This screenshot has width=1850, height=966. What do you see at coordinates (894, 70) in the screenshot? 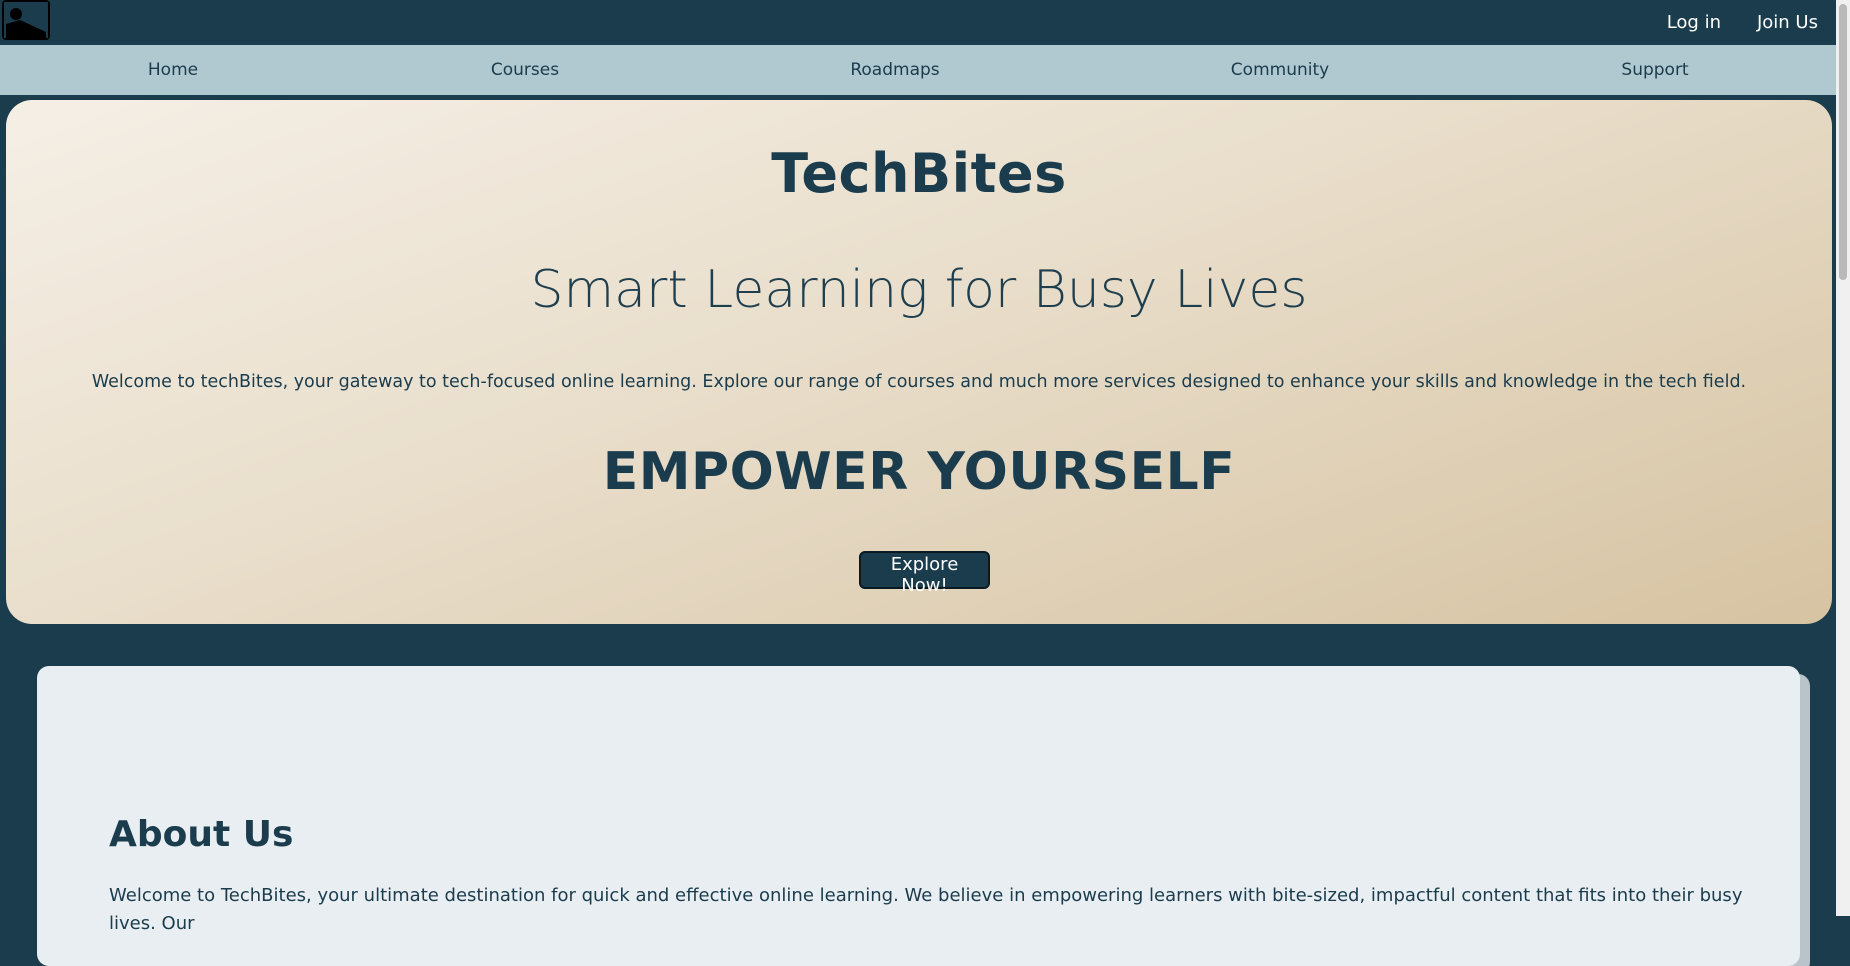
I see `nav-item-roadmaps: Roadmaps` at bounding box center [894, 70].